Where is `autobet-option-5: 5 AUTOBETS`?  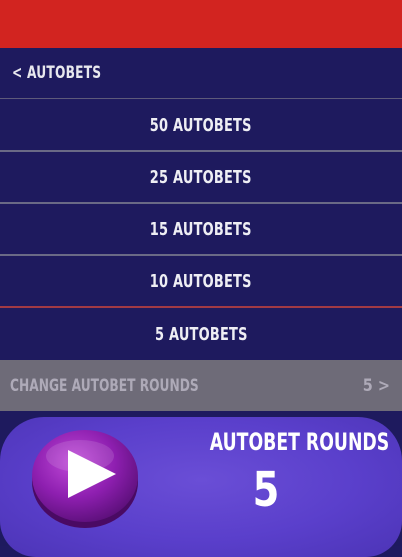
autobet-option-5: 5 AUTOBETS is located at coordinates (201, 334).